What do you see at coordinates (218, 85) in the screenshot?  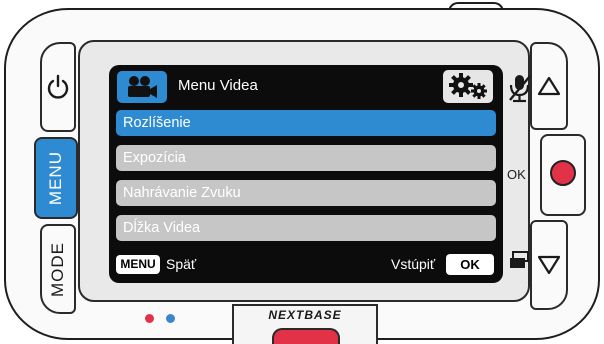 I see `screen-title: Menu Videa` at bounding box center [218, 85].